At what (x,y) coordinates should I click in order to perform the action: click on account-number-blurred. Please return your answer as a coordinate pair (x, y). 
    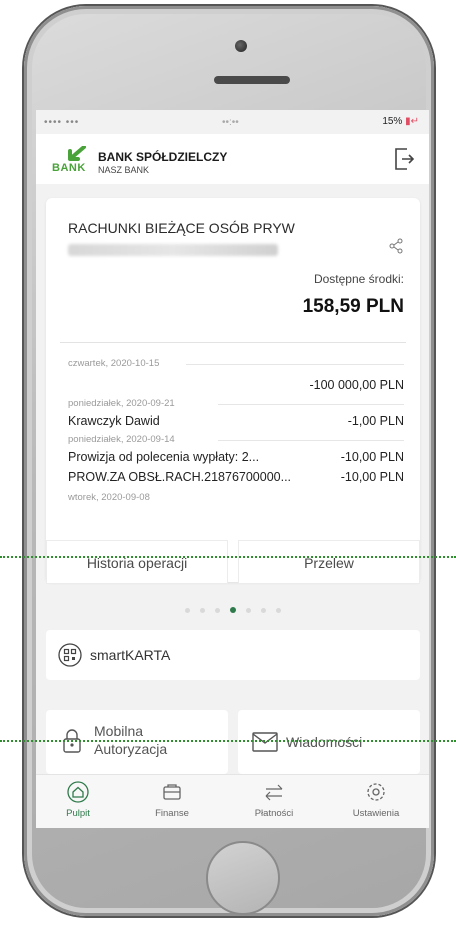
    Looking at the image, I should click on (173, 250).